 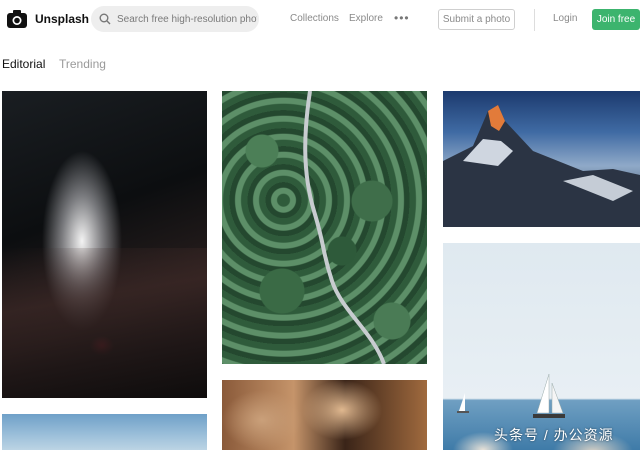 What do you see at coordinates (17, 19) in the screenshot?
I see `camera-logo-icon` at bounding box center [17, 19].